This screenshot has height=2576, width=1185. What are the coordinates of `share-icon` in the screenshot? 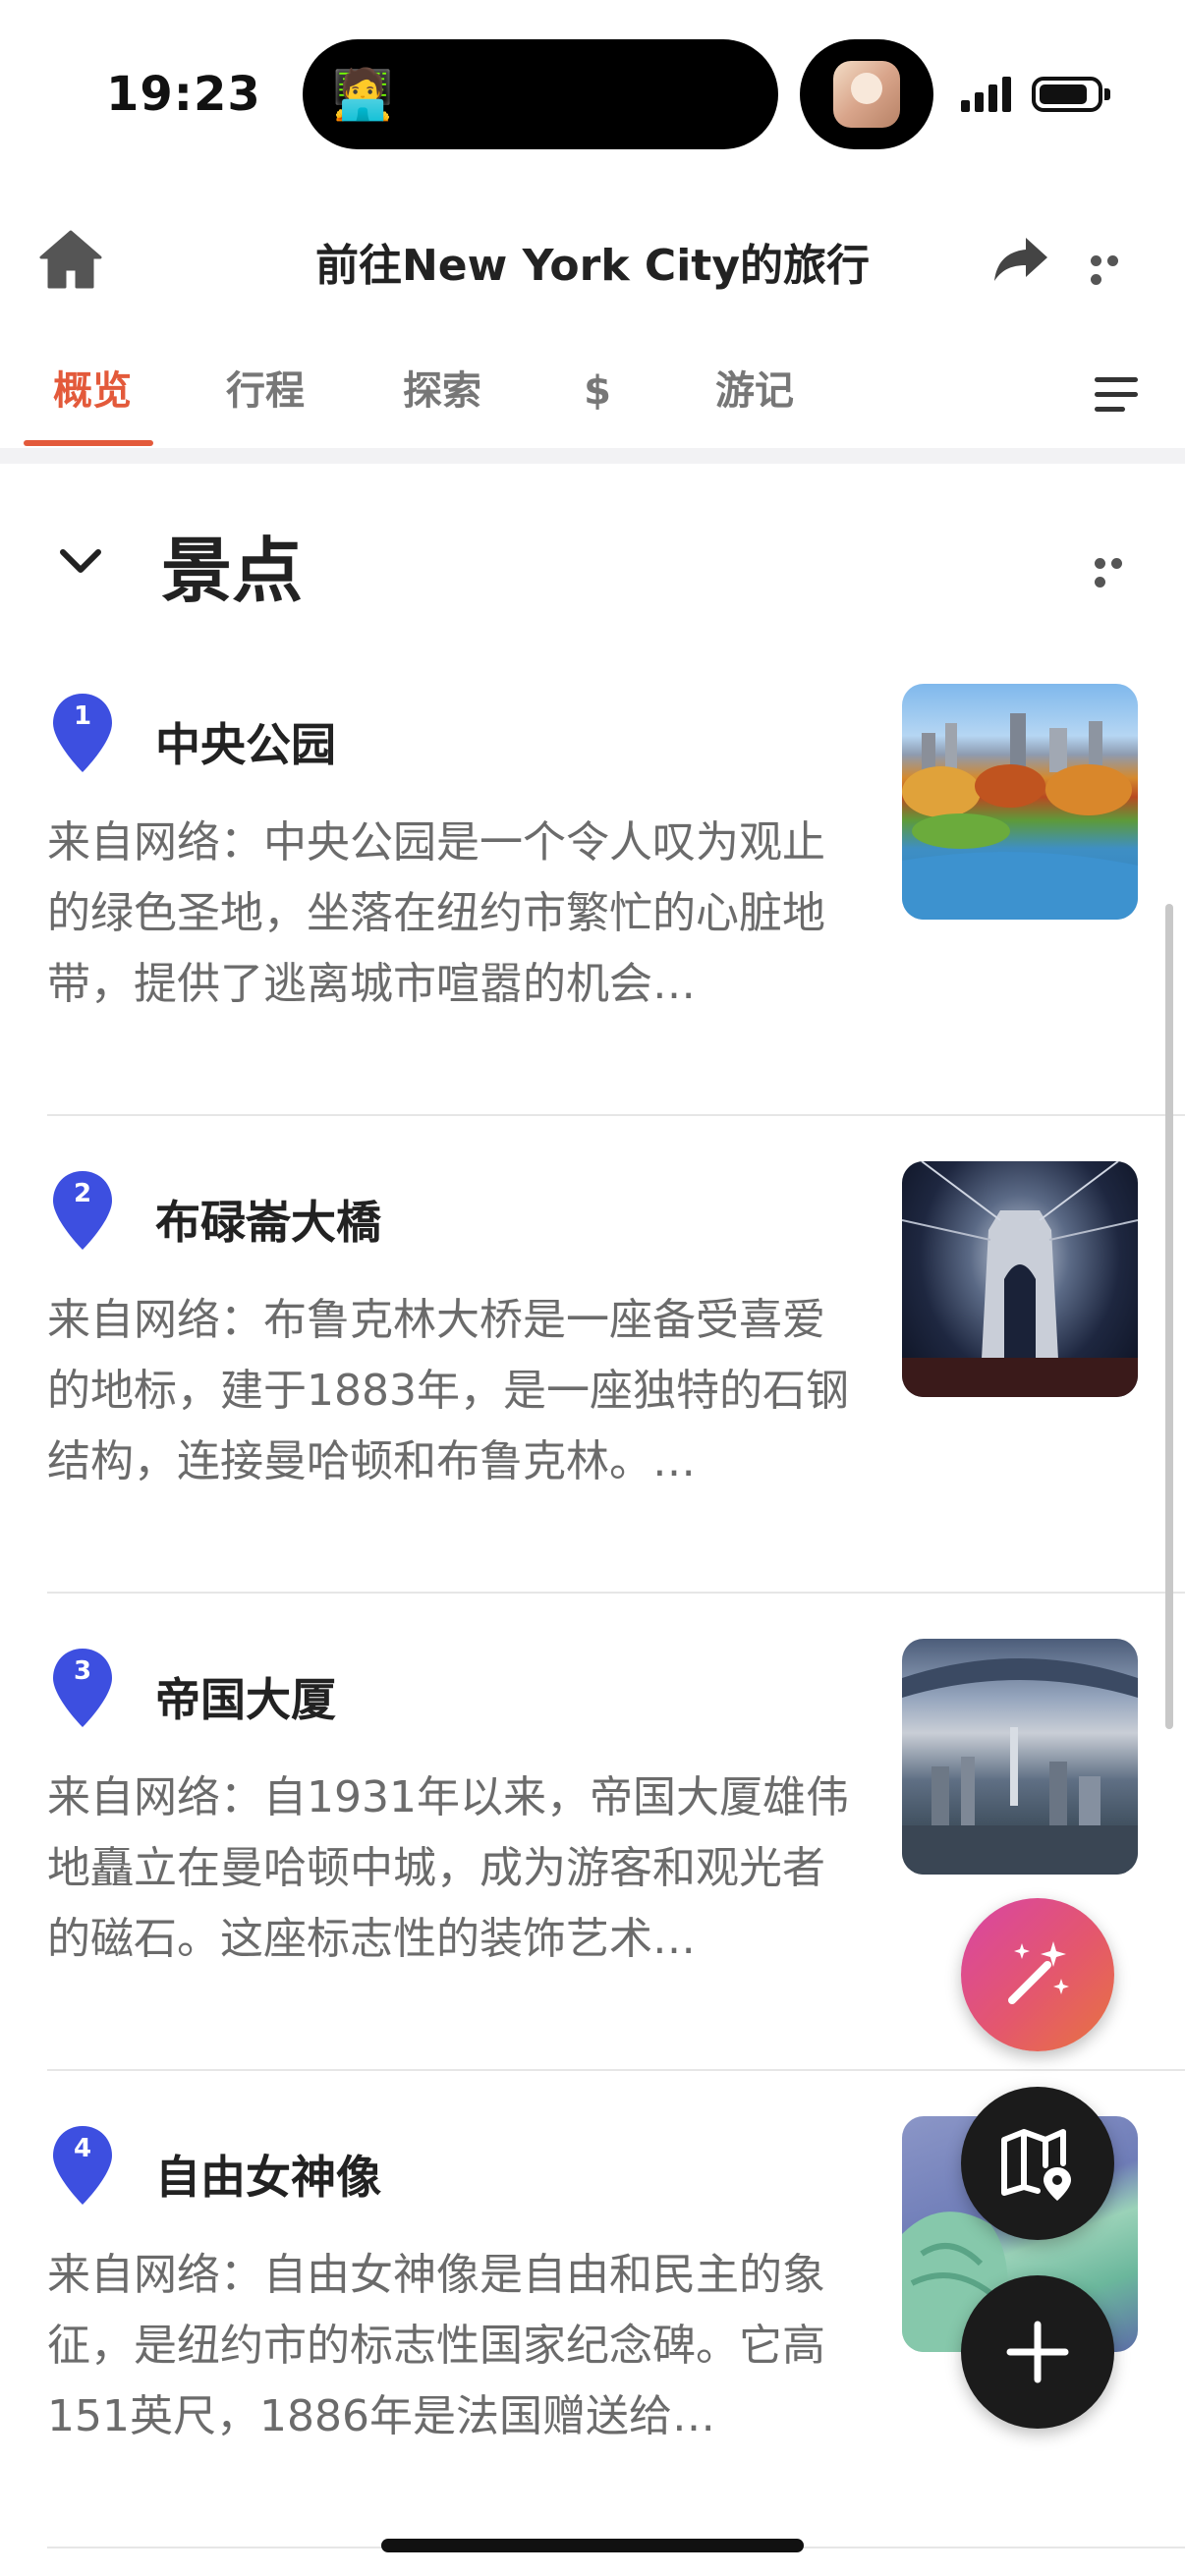 It's located at (1021, 259).